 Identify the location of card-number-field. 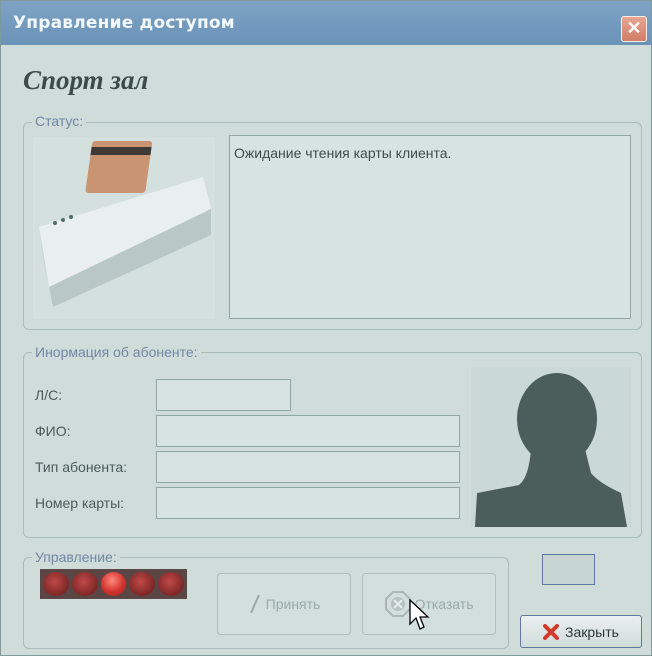
(308, 503).